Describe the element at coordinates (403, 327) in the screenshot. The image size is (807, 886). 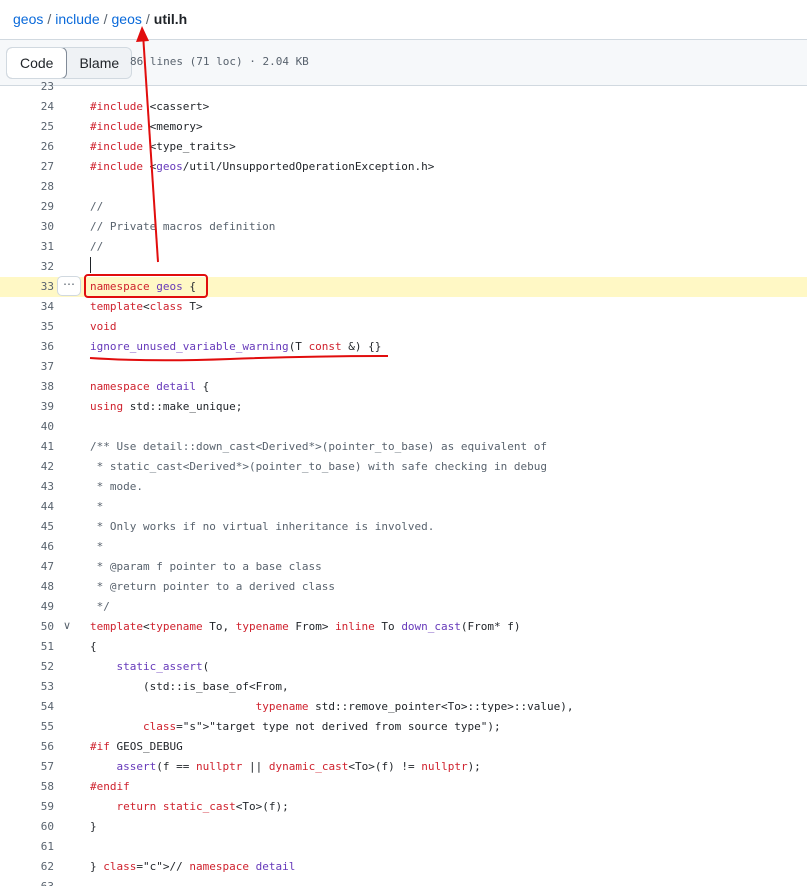
I see `code-line: 35 void` at that location.